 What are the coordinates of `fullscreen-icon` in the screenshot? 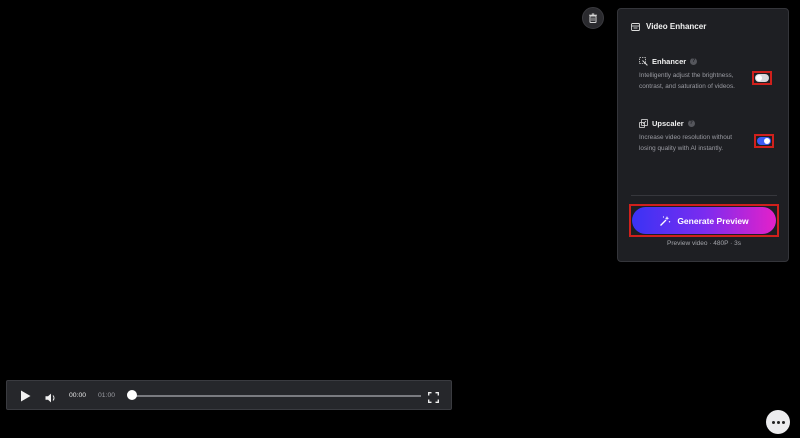 It's located at (433, 397).